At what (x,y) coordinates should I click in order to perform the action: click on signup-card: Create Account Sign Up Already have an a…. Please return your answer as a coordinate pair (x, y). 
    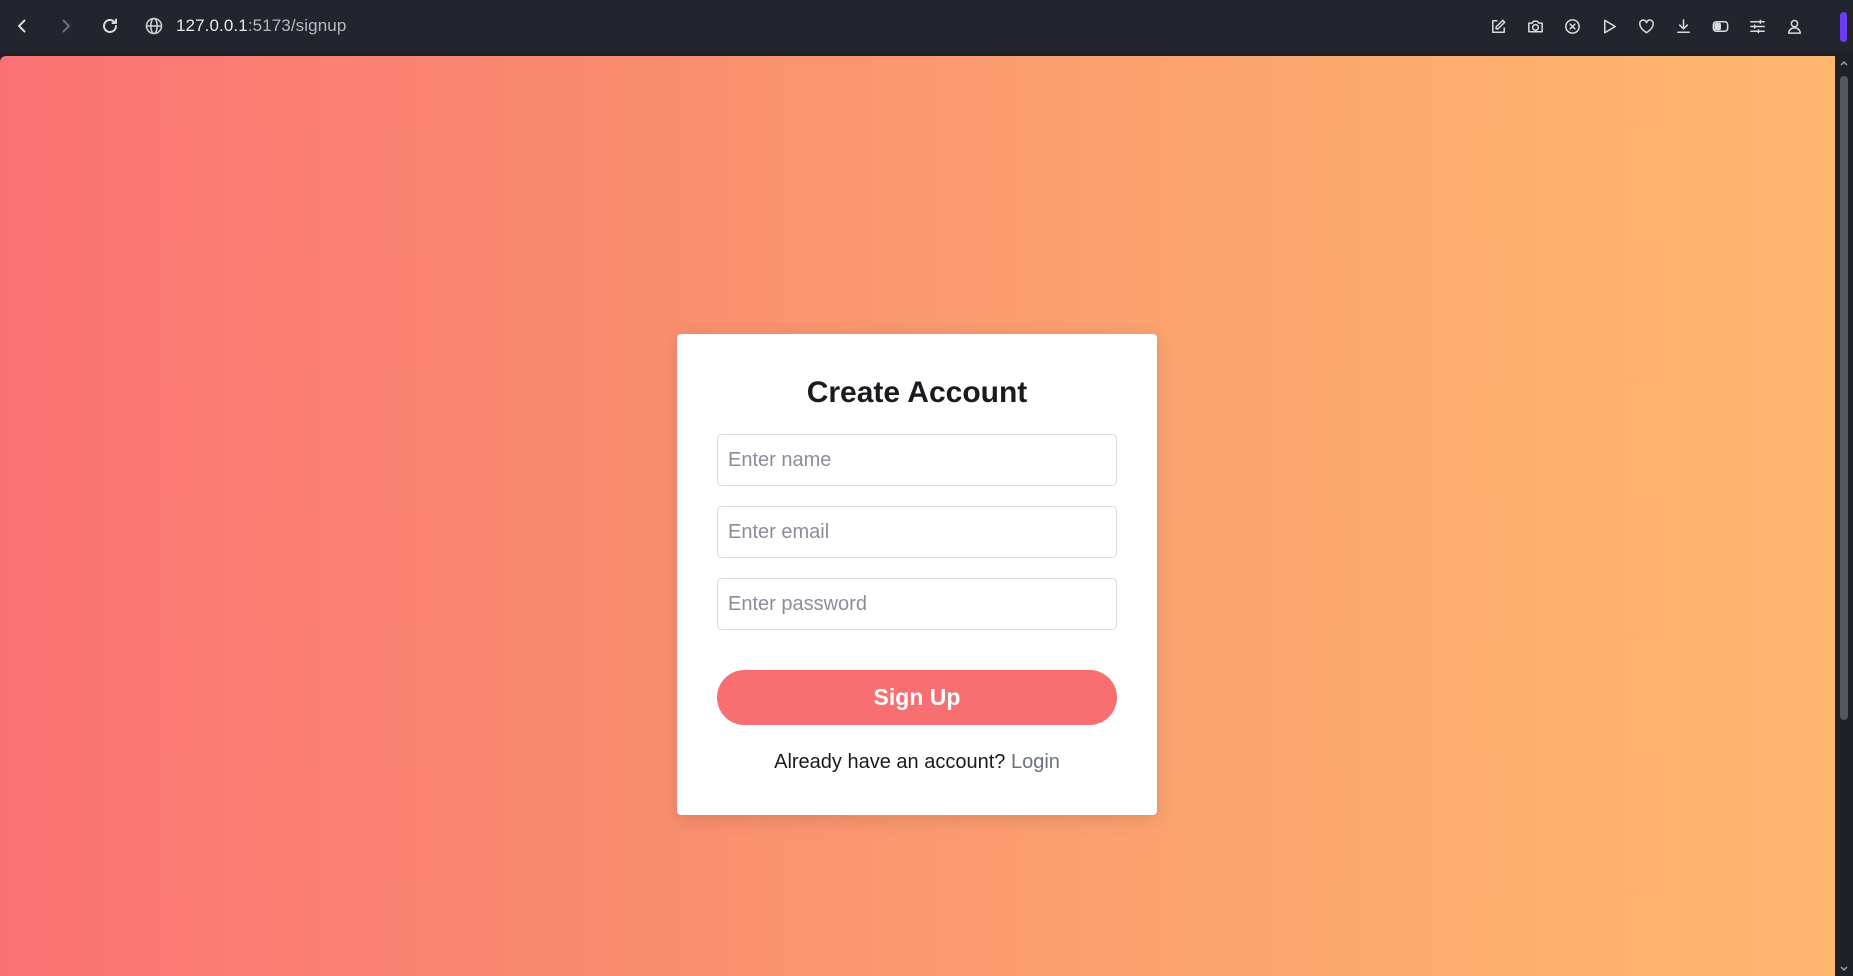
    Looking at the image, I should click on (917, 574).